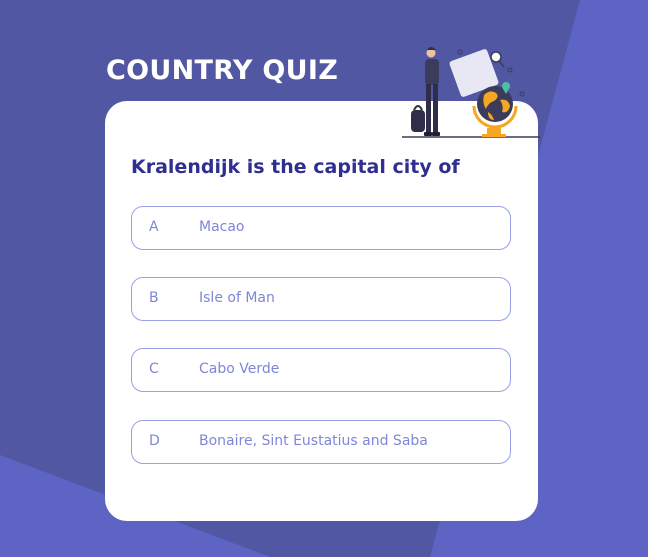  Describe the element at coordinates (295, 167) in the screenshot. I see `question-text: Kralendijk is the capital city of` at that location.